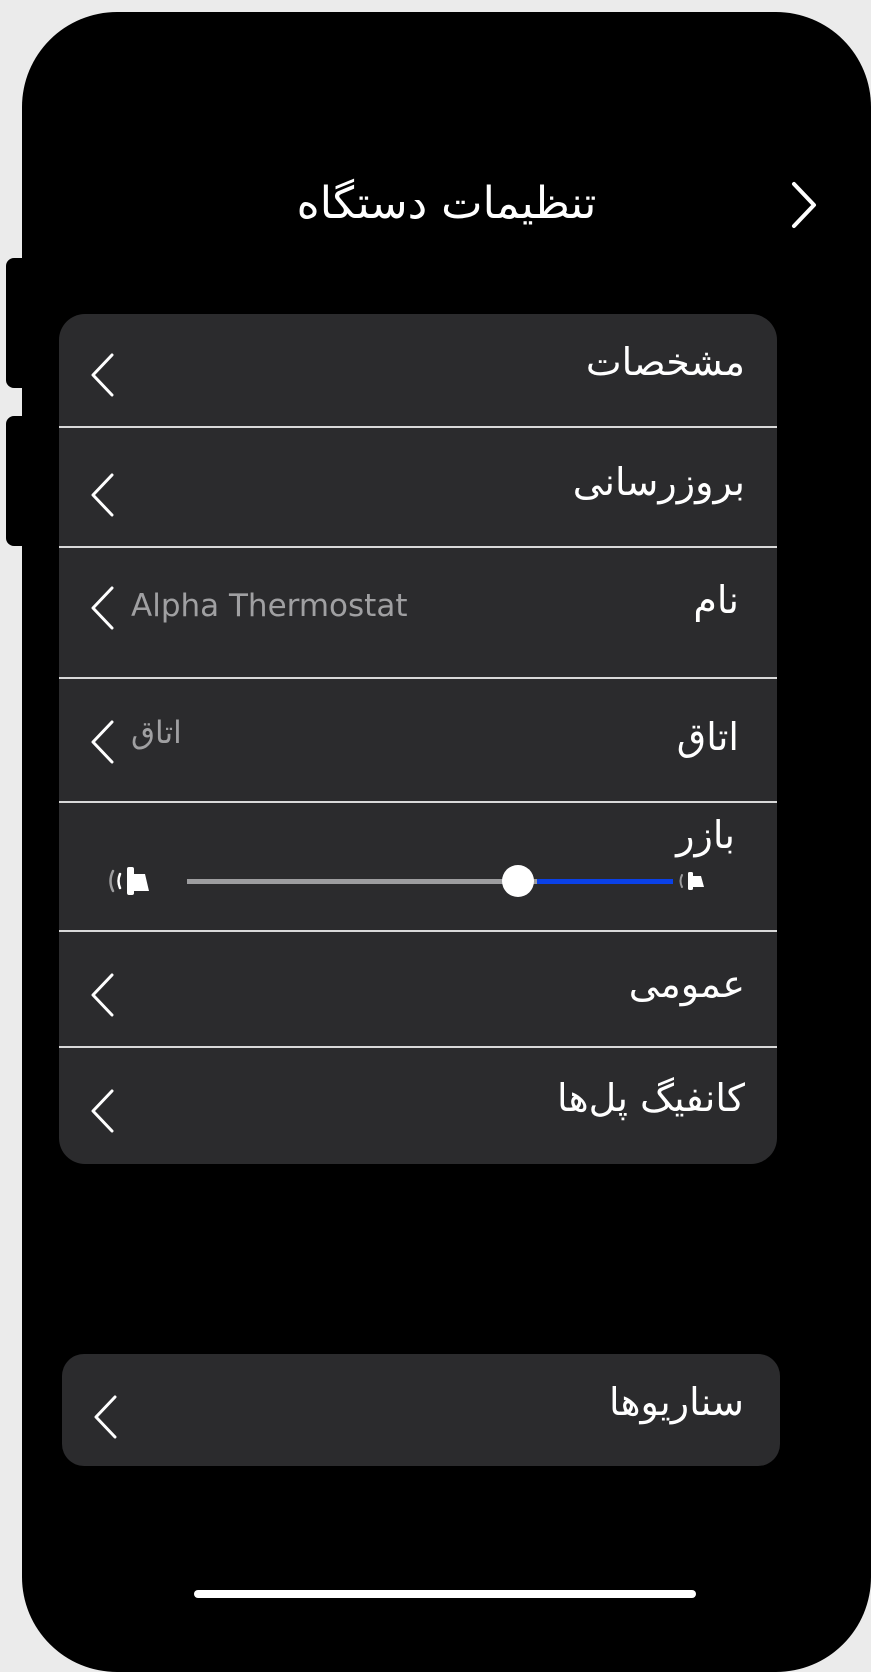 Image resolution: width=871 pixels, height=1672 pixels. I want to click on specs-label: مشخصات, so click(665, 362).